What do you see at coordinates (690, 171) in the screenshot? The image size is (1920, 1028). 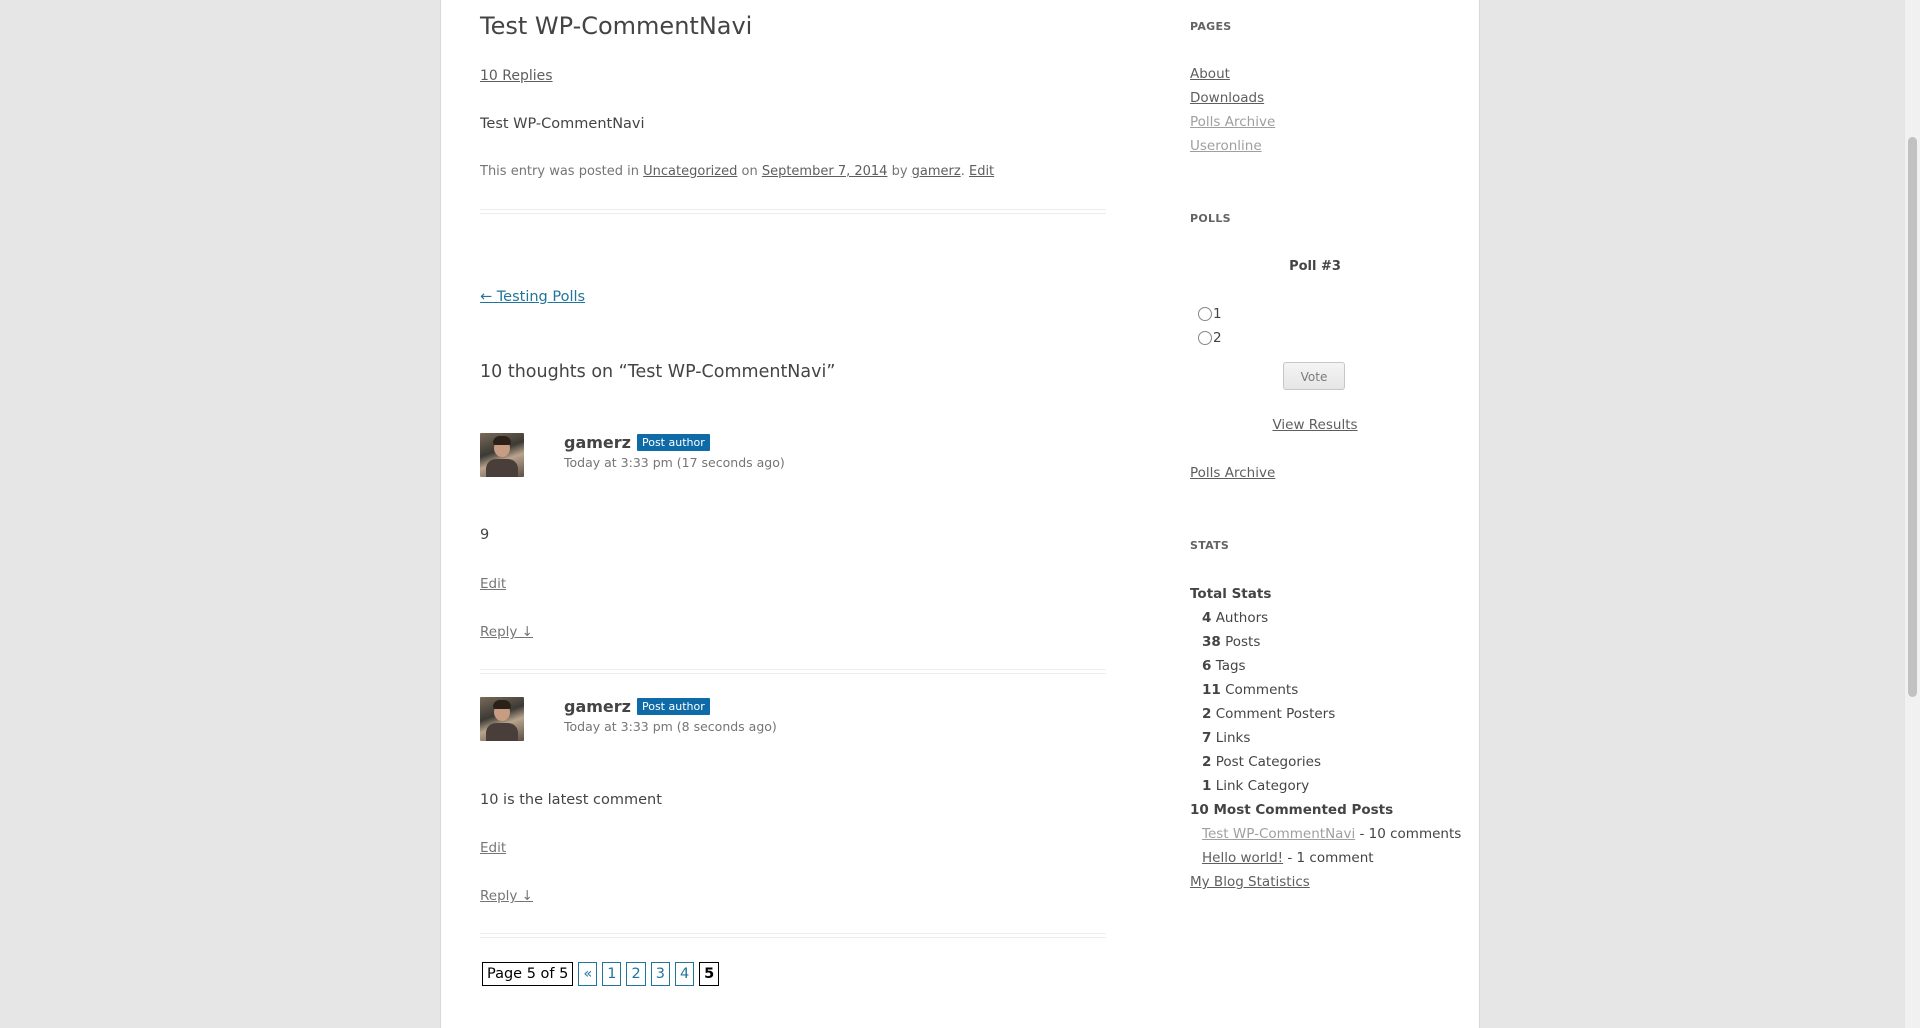 I see `category-link: Uncategorized` at bounding box center [690, 171].